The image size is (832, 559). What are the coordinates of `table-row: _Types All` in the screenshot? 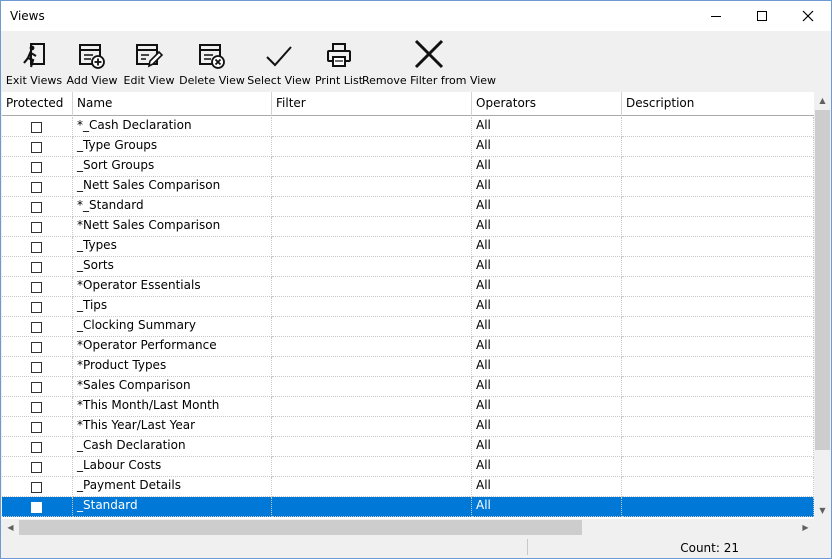 It's located at (408, 247).